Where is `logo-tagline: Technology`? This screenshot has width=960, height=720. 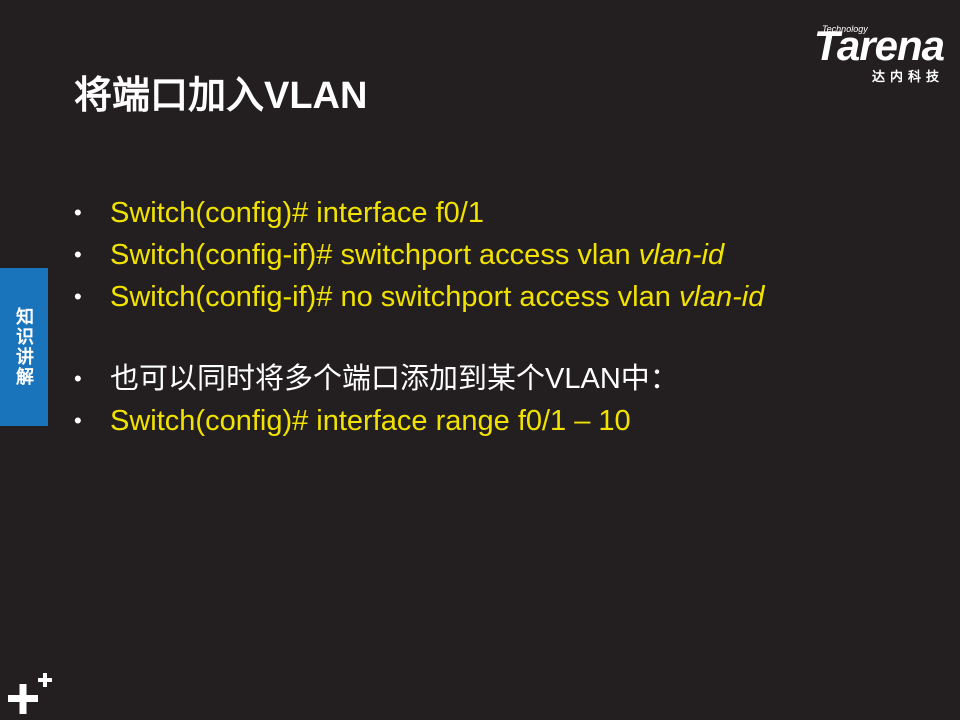 logo-tagline: Technology is located at coordinates (845, 29).